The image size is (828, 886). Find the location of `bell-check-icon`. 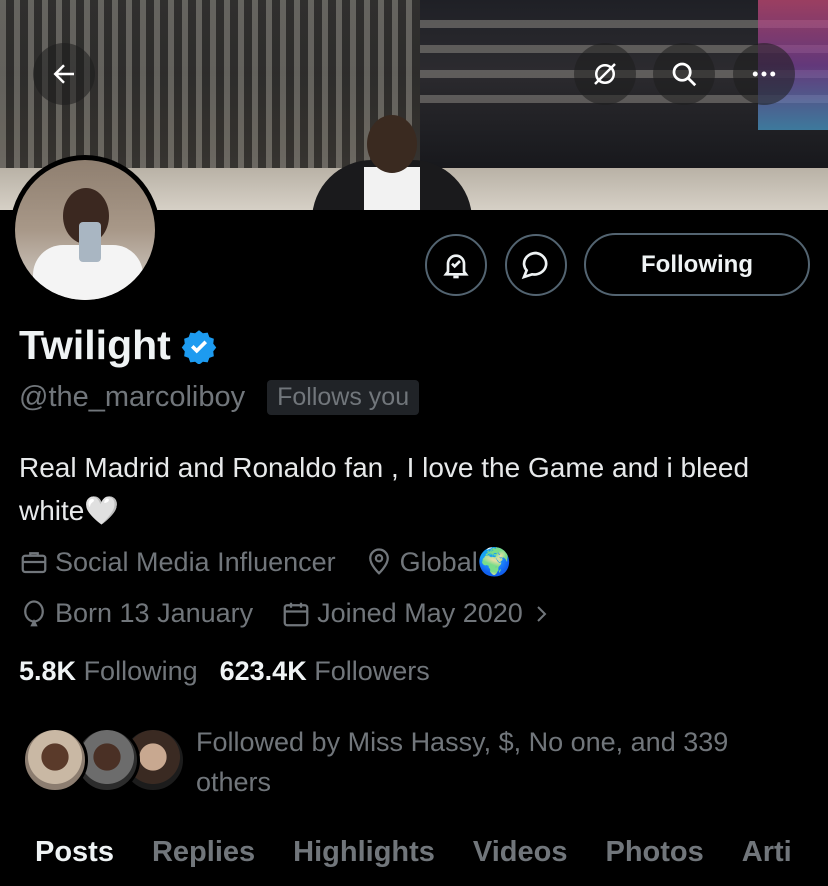

bell-check-icon is located at coordinates (456, 266).